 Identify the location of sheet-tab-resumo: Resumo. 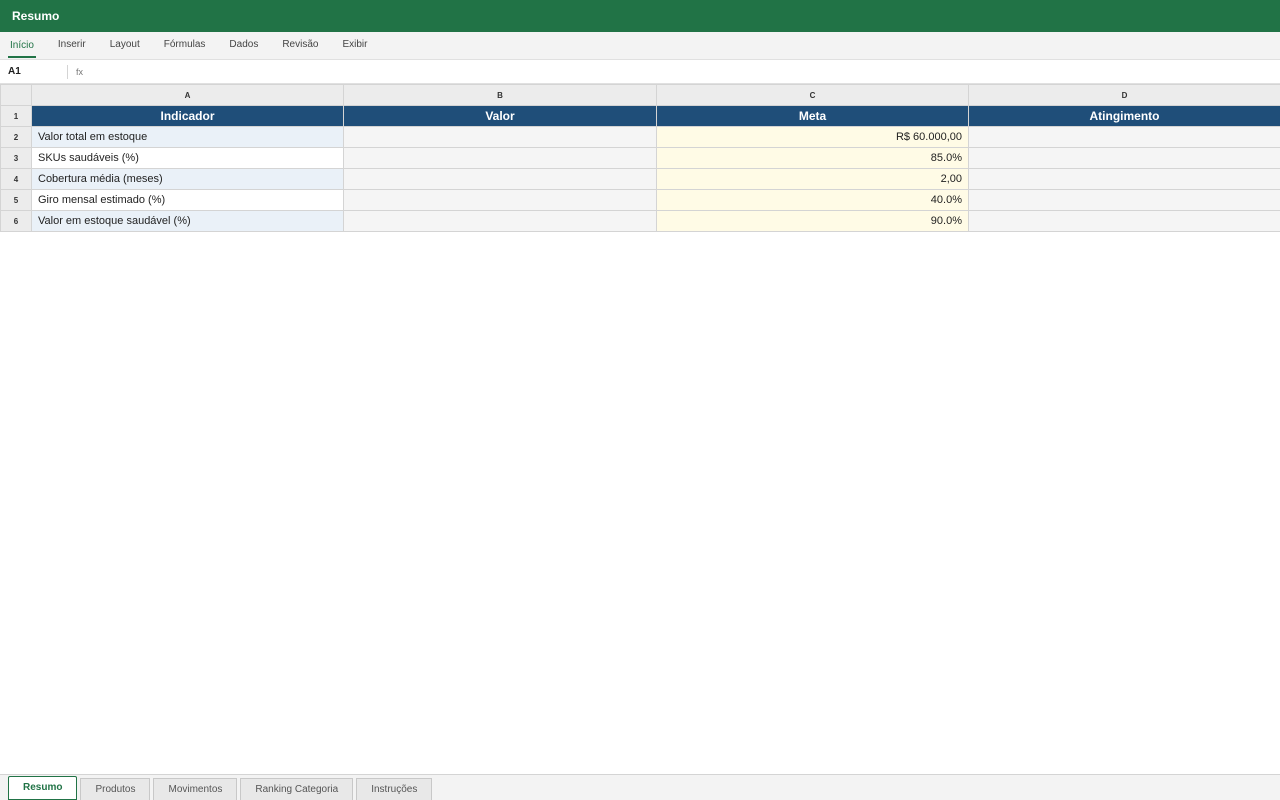
(43, 788).